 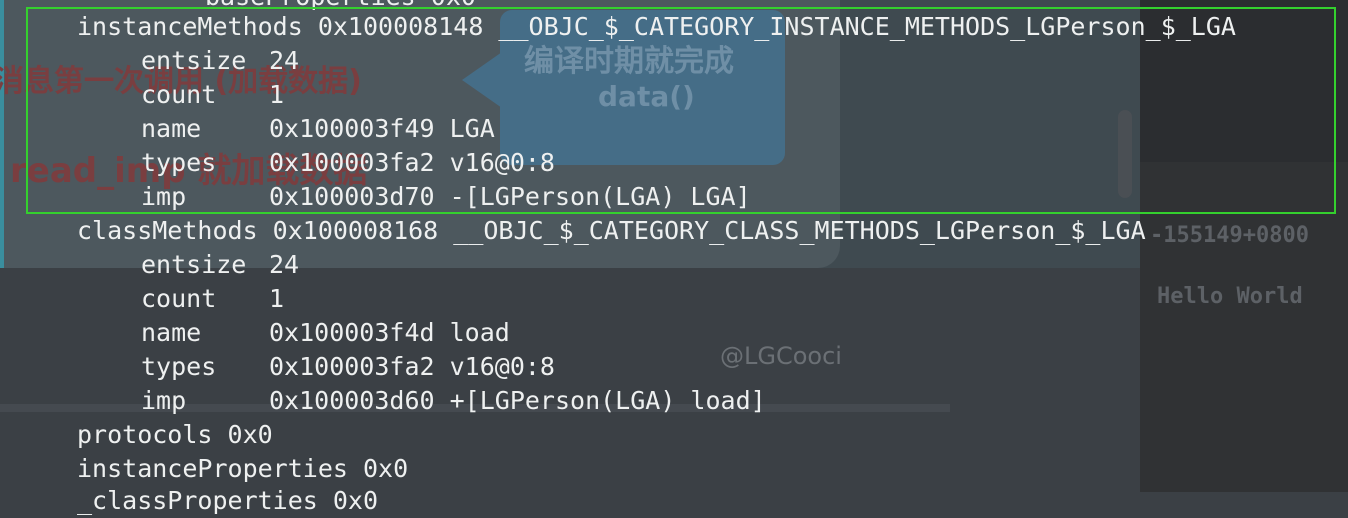 I want to click on instance-properties-line: instanceProperties 0x0, so click(x=243, y=468).